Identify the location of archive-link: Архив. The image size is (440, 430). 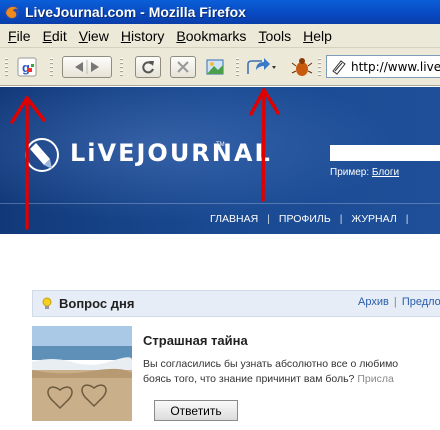
(373, 302).